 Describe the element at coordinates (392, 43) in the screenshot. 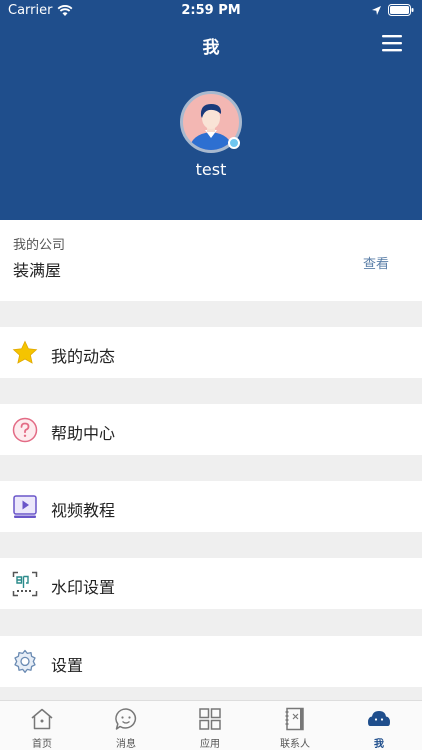

I see `hamburger-menu-icon` at that location.